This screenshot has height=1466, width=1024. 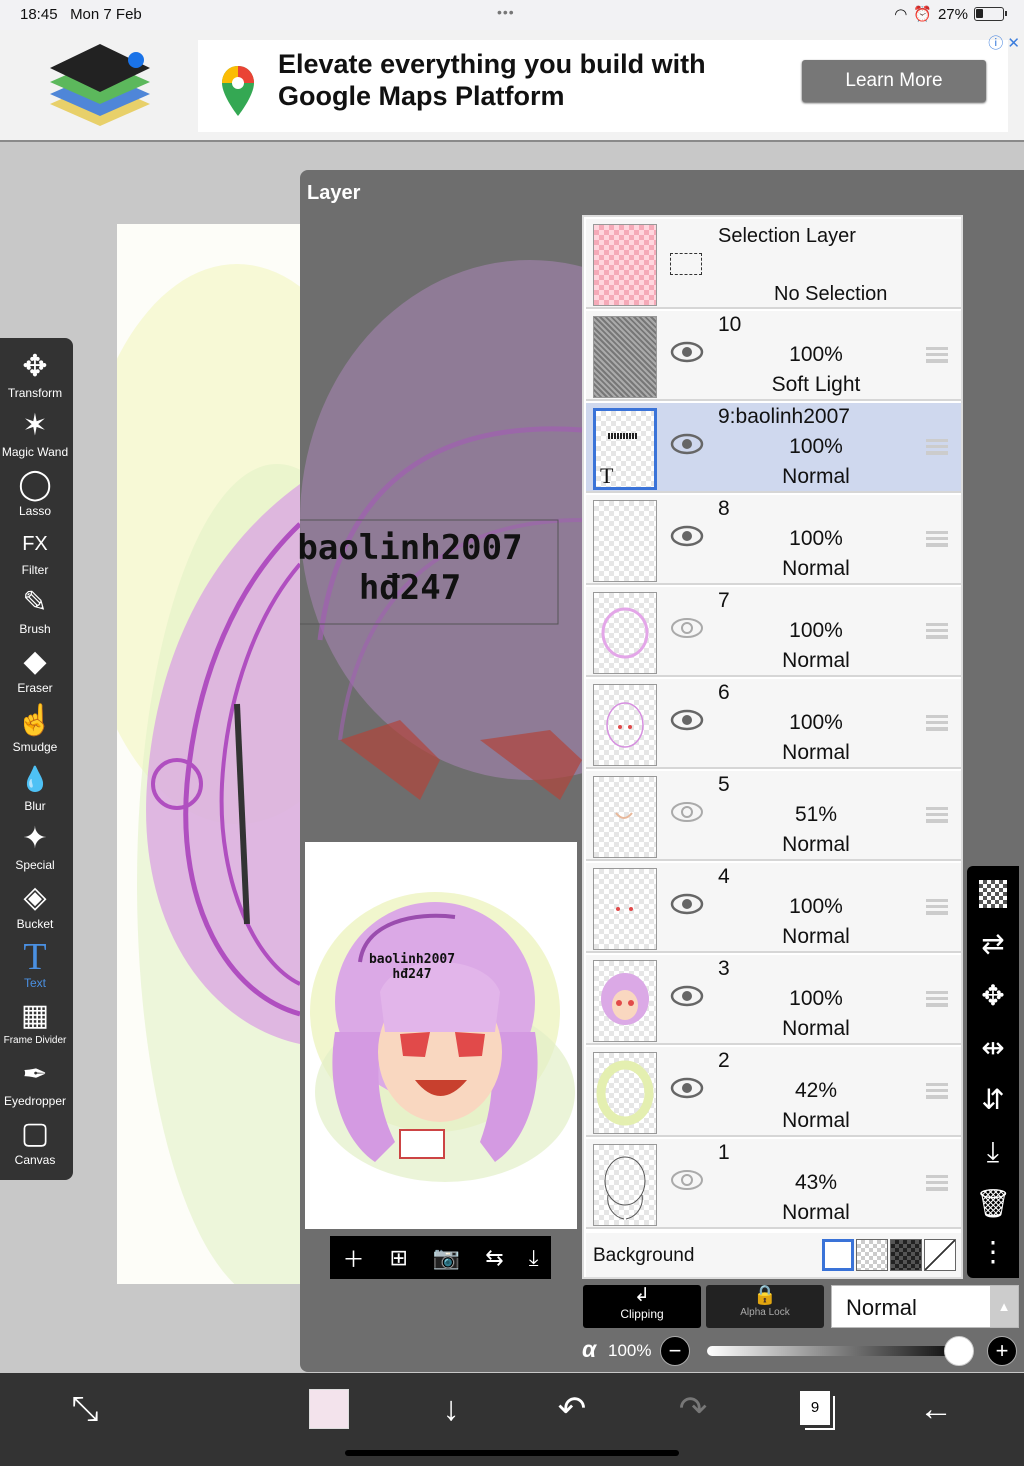 What do you see at coordinates (993, 1204) in the screenshot?
I see `trash-icon: 🗑` at bounding box center [993, 1204].